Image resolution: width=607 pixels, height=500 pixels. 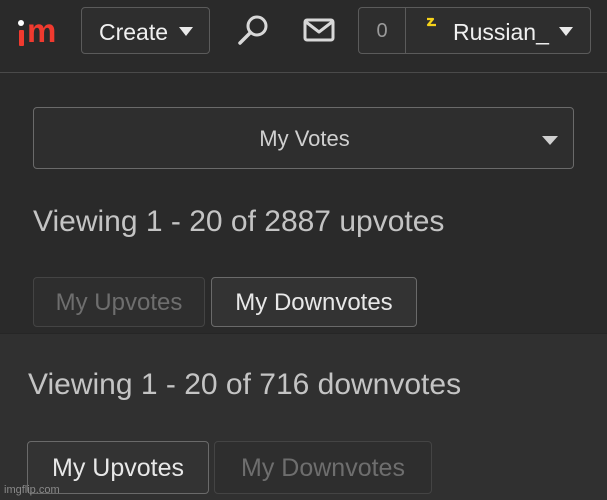 What do you see at coordinates (21, 23) in the screenshot?
I see `logo-dot` at bounding box center [21, 23].